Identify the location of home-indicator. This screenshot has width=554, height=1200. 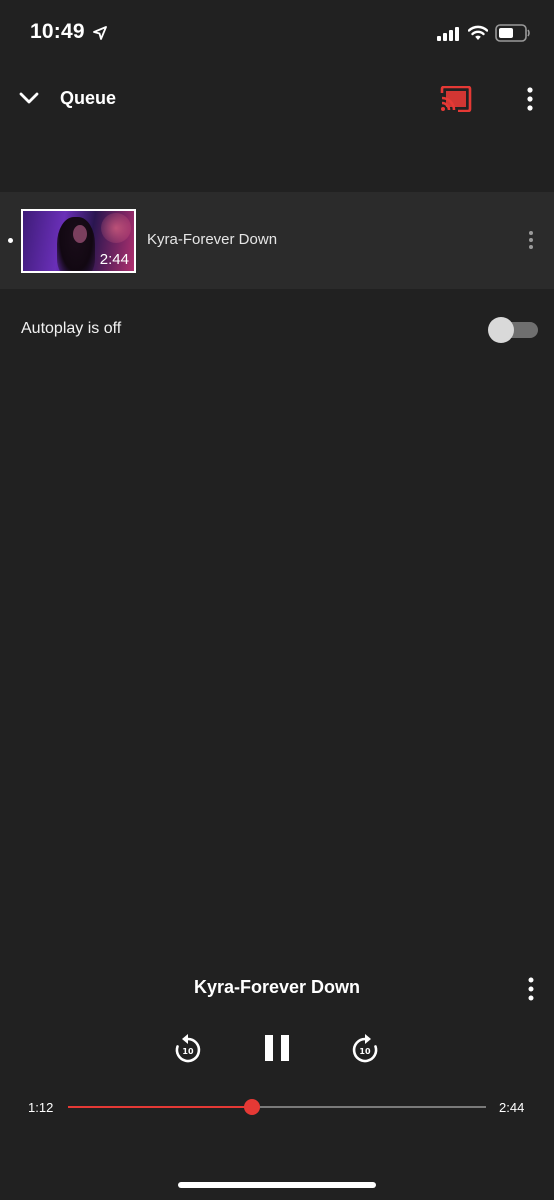
(277, 1185).